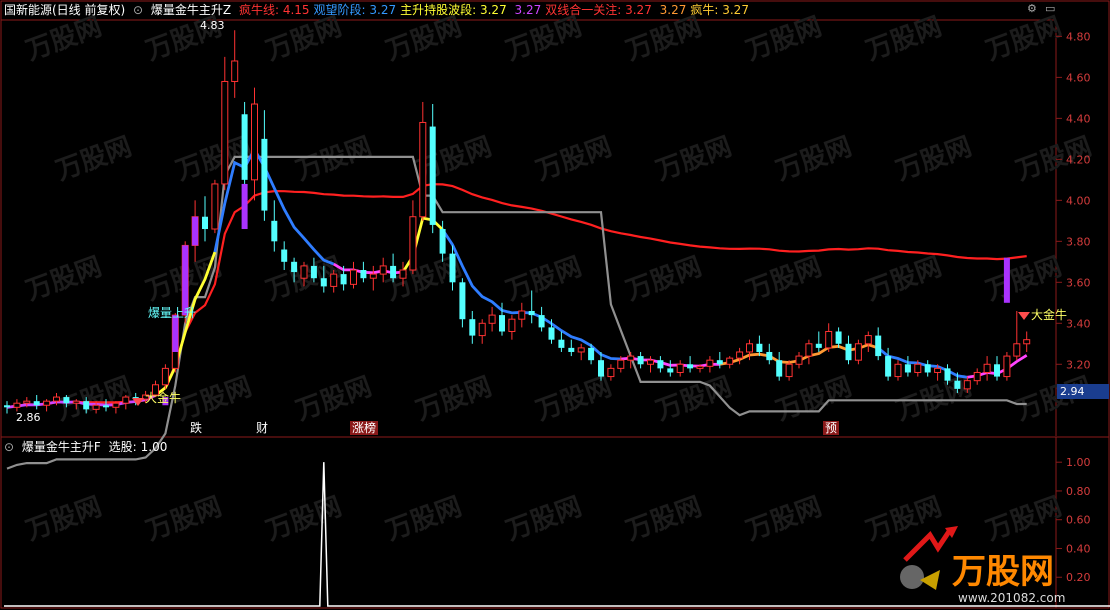 The width and height of the screenshot is (1110, 610). I want to click on ytick-label: 3.80, so click(1078, 241).